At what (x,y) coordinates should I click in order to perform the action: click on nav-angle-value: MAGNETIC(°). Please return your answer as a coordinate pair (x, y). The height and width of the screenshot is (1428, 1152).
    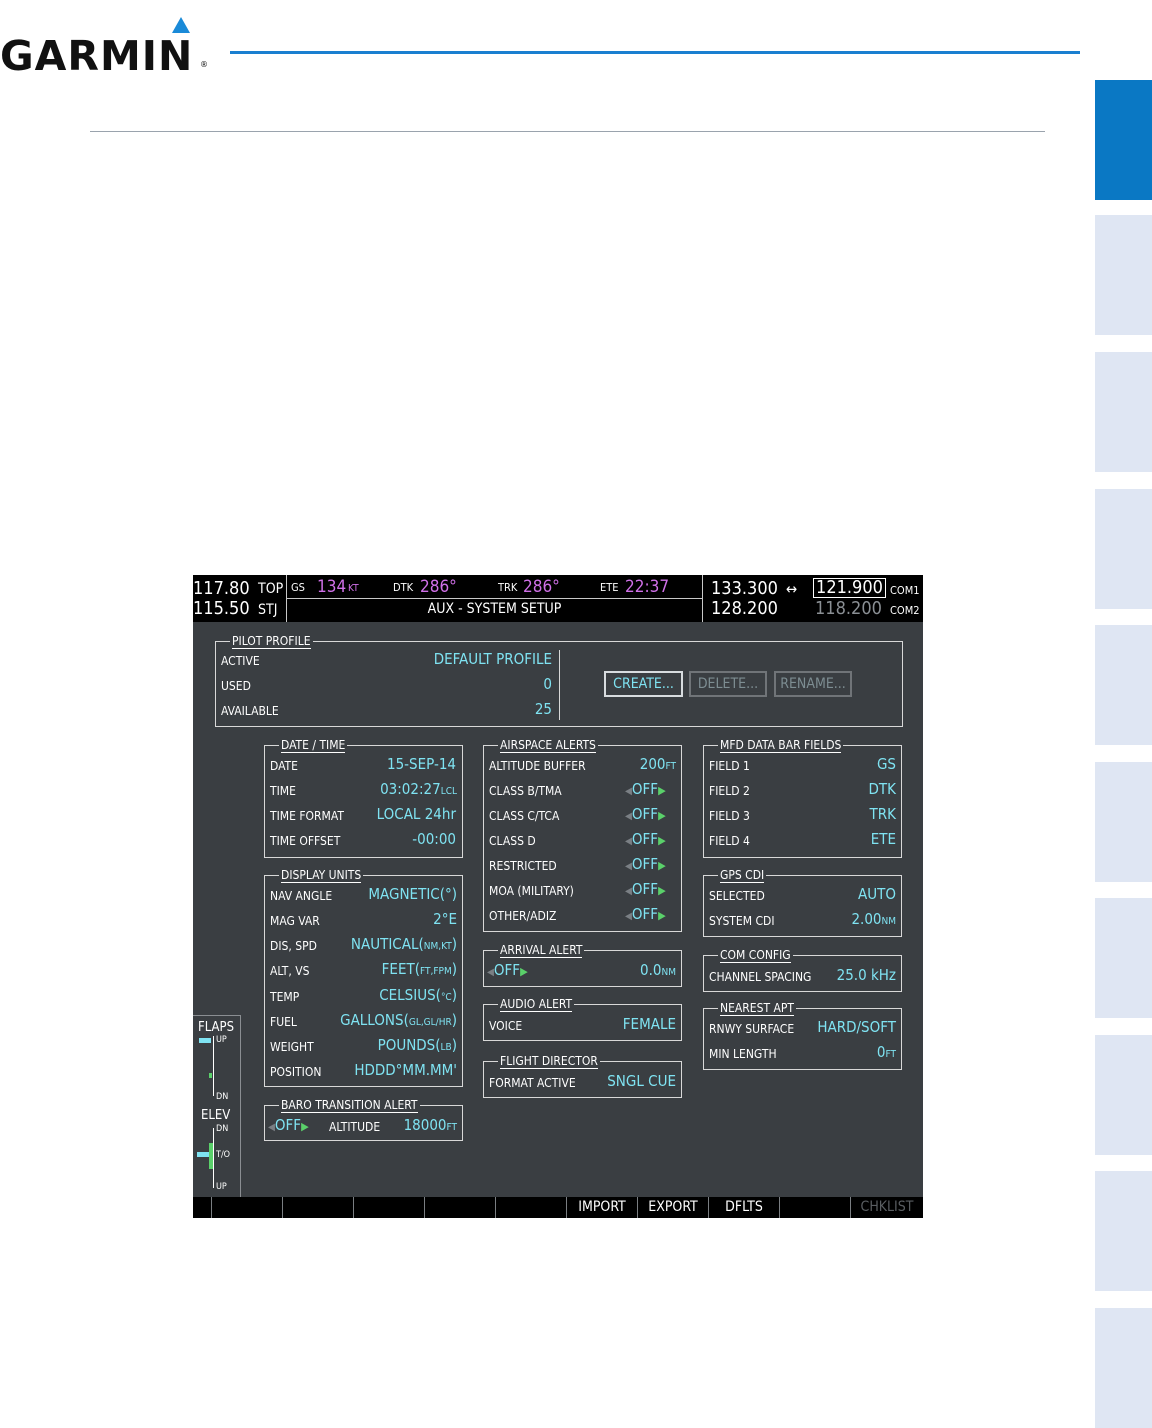
    Looking at the image, I should click on (396, 894).